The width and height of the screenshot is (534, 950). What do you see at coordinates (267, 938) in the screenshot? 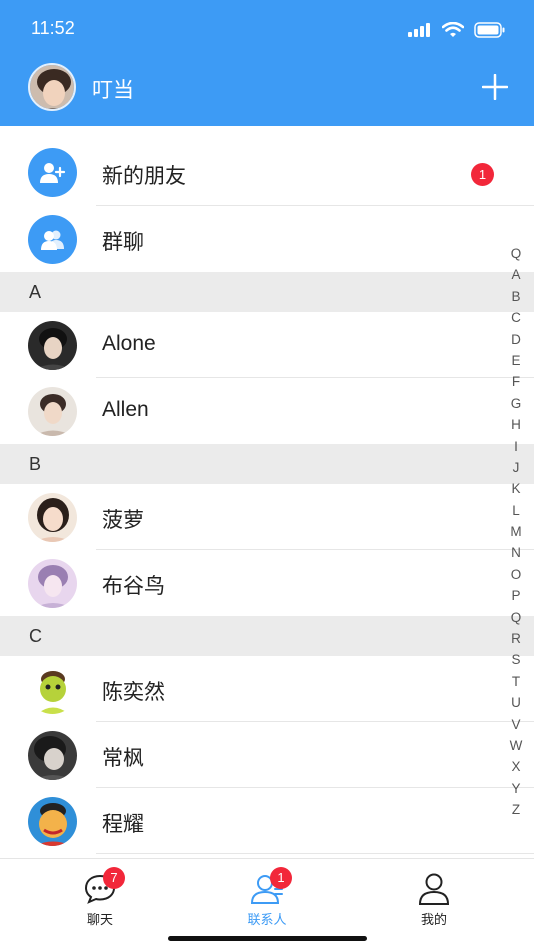
I see `home-indicator` at bounding box center [267, 938].